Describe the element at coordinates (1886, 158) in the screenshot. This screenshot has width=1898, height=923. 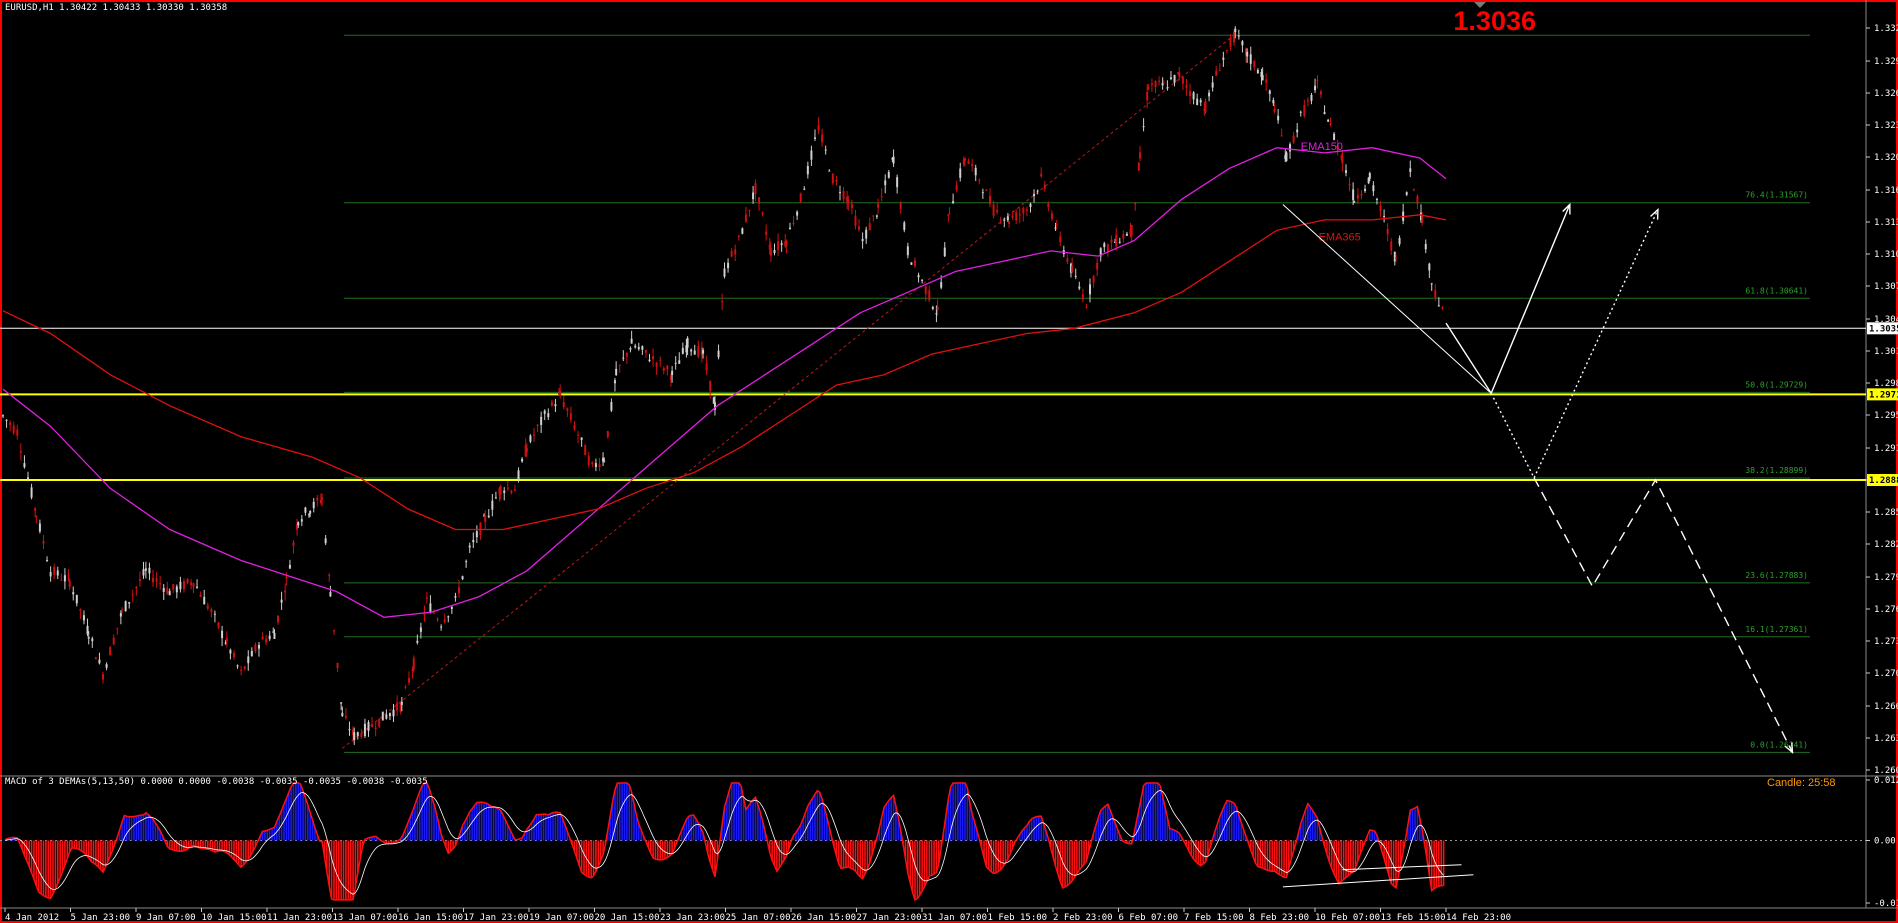
I see `y-tick-label: 1.3201` at that location.